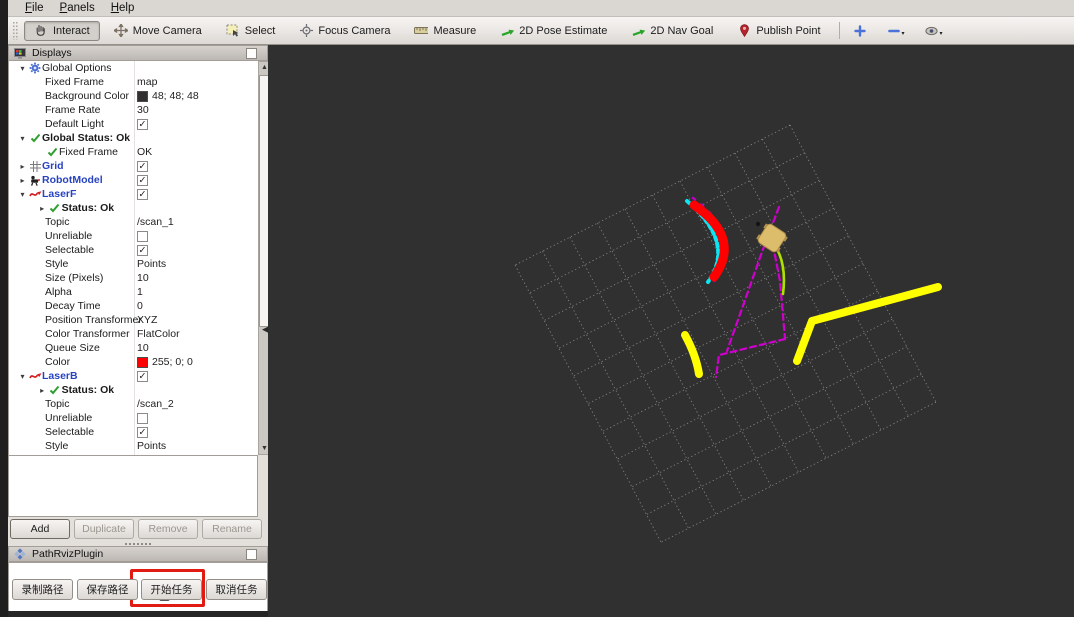 This screenshot has height=617, width=1074. I want to click on gear-icon, so click(35, 68).